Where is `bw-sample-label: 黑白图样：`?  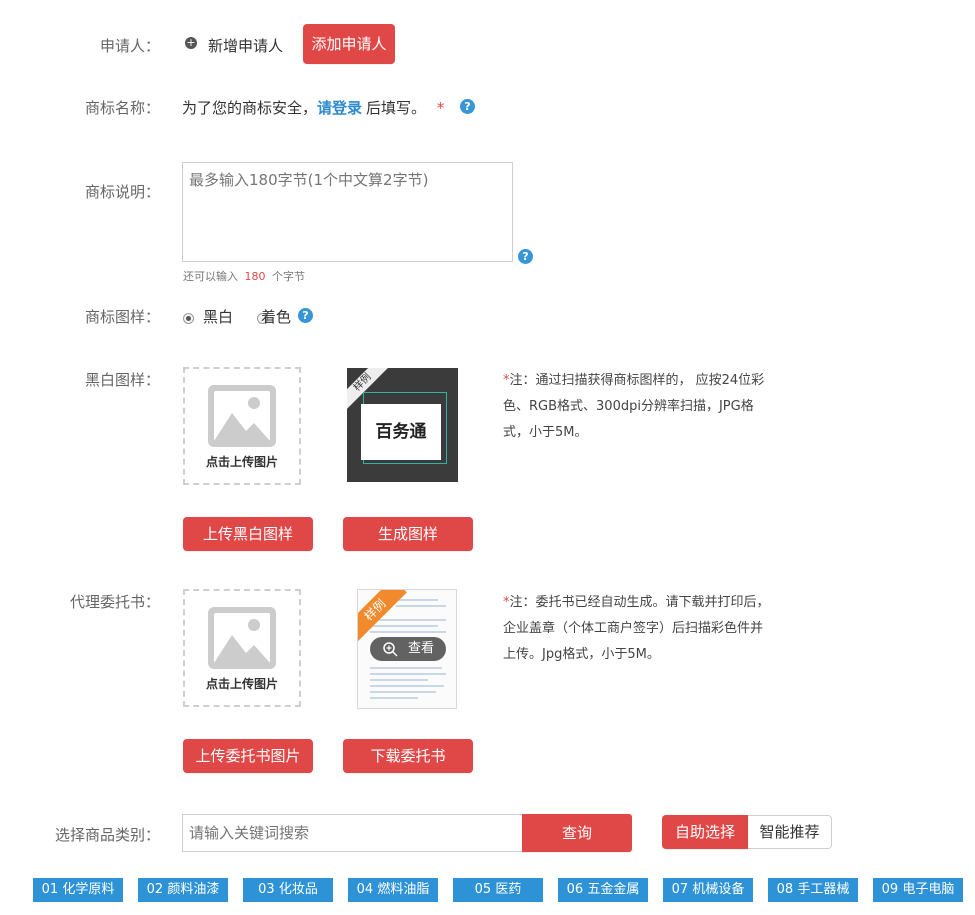
bw-sample-label: 黑白图样： is located at coordinates (122, 380).